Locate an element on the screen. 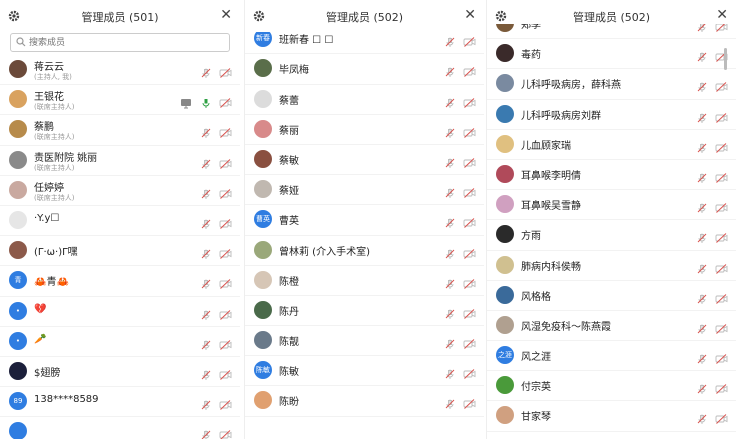 Image resolution: width=736 pixels, height=439 pixels. member-row: ·Y.y☐ is located at coordinates (120, 221).